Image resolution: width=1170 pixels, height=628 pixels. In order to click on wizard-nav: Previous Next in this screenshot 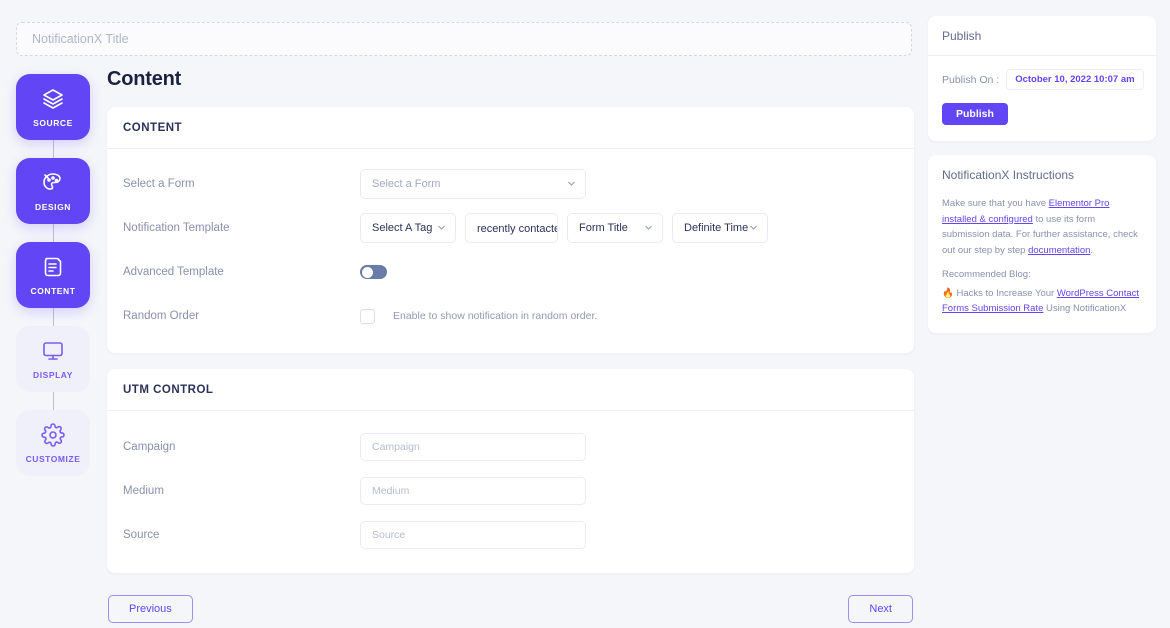, I will do `click(510, 609)`.